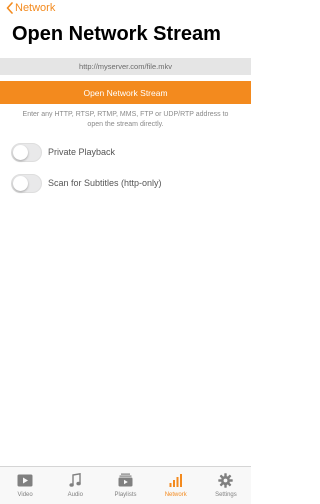  Describe the element at coordinates (175, 495) in the screenshot. I see `tab-network-label: Network` at that location.